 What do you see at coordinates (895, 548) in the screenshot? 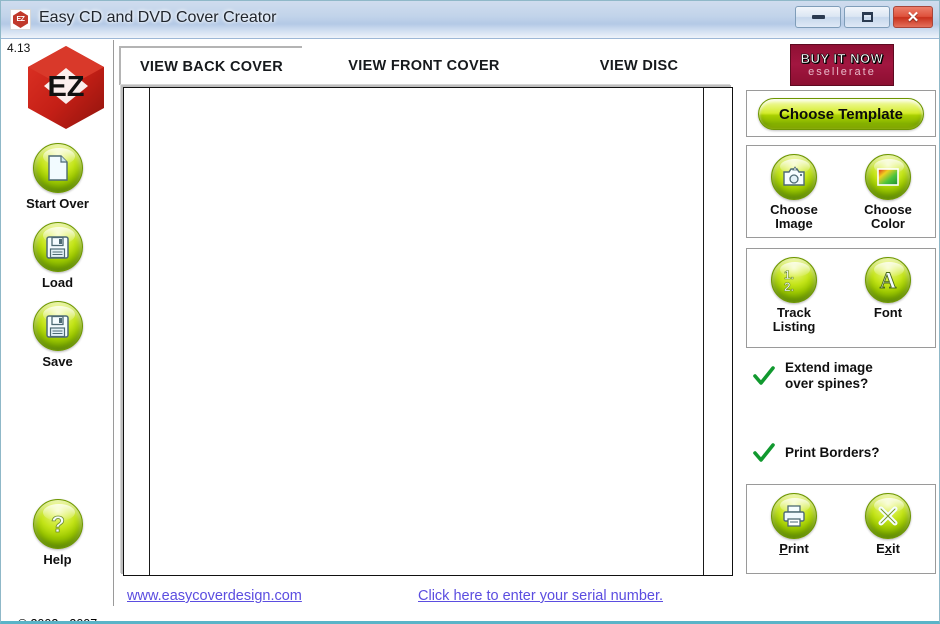
I see `exit-label-rest: it` at bounding box center [895, 548].